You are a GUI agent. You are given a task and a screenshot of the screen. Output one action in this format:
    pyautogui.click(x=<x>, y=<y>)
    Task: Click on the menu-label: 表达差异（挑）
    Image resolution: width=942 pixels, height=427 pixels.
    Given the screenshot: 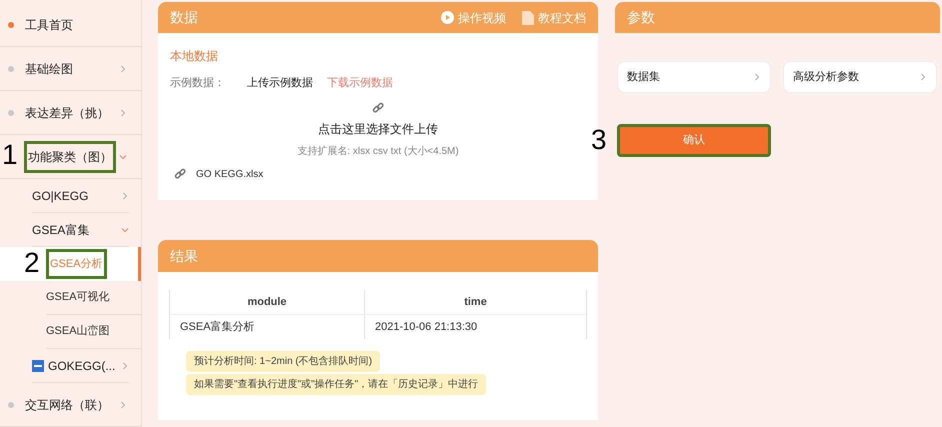 What is the action you would take?
    pyautogui.click(x=67, y=113)
    